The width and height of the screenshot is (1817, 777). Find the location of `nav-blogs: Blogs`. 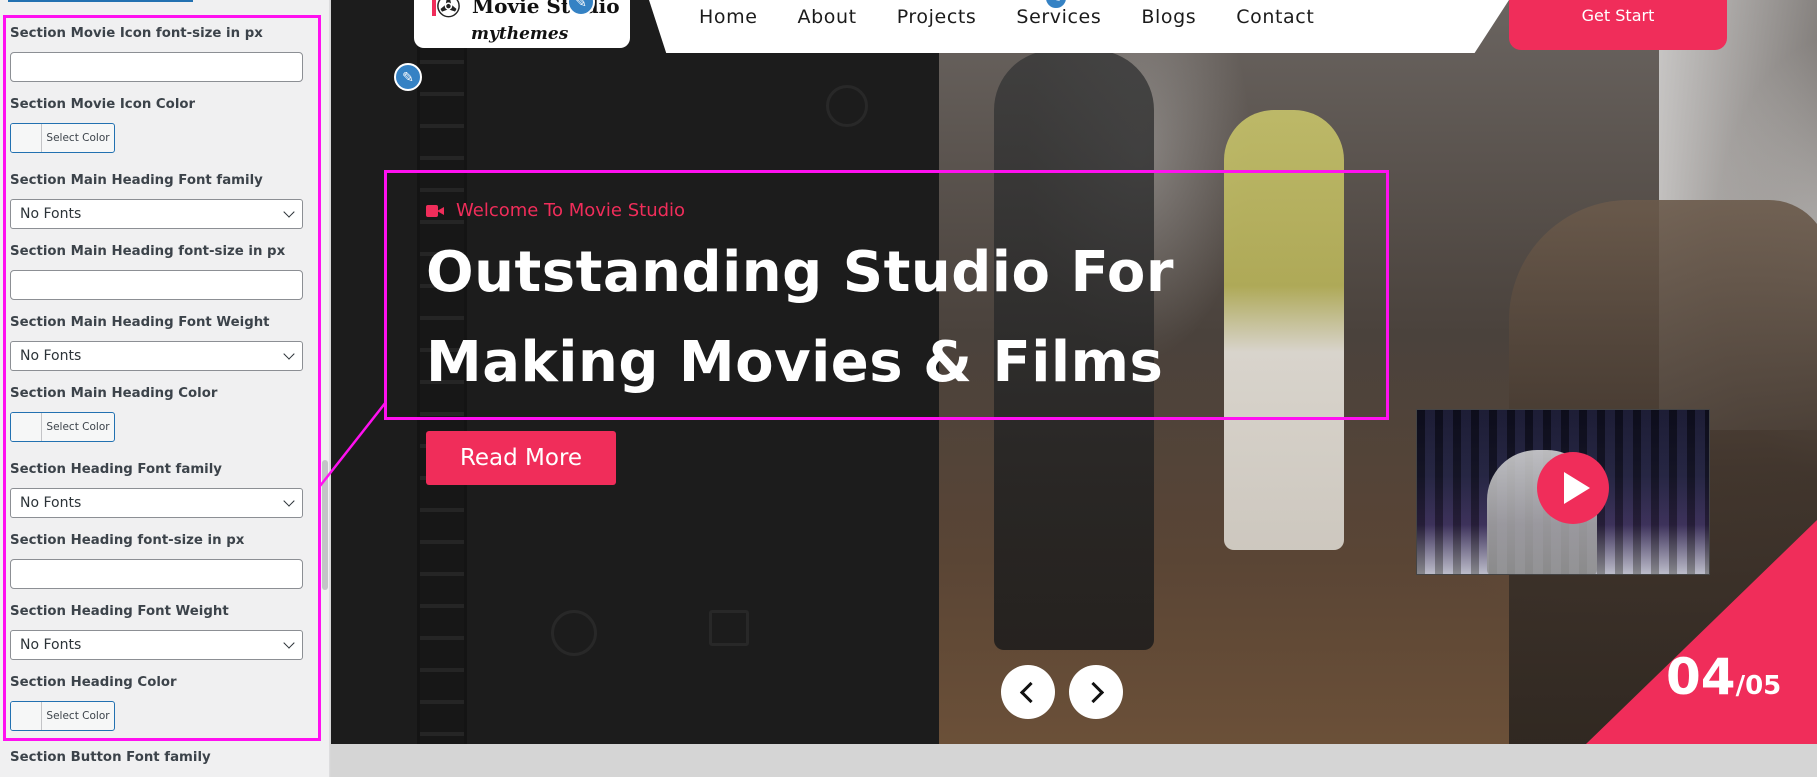

nav-blogs: Blogs is located at coordinates (1168, 17).